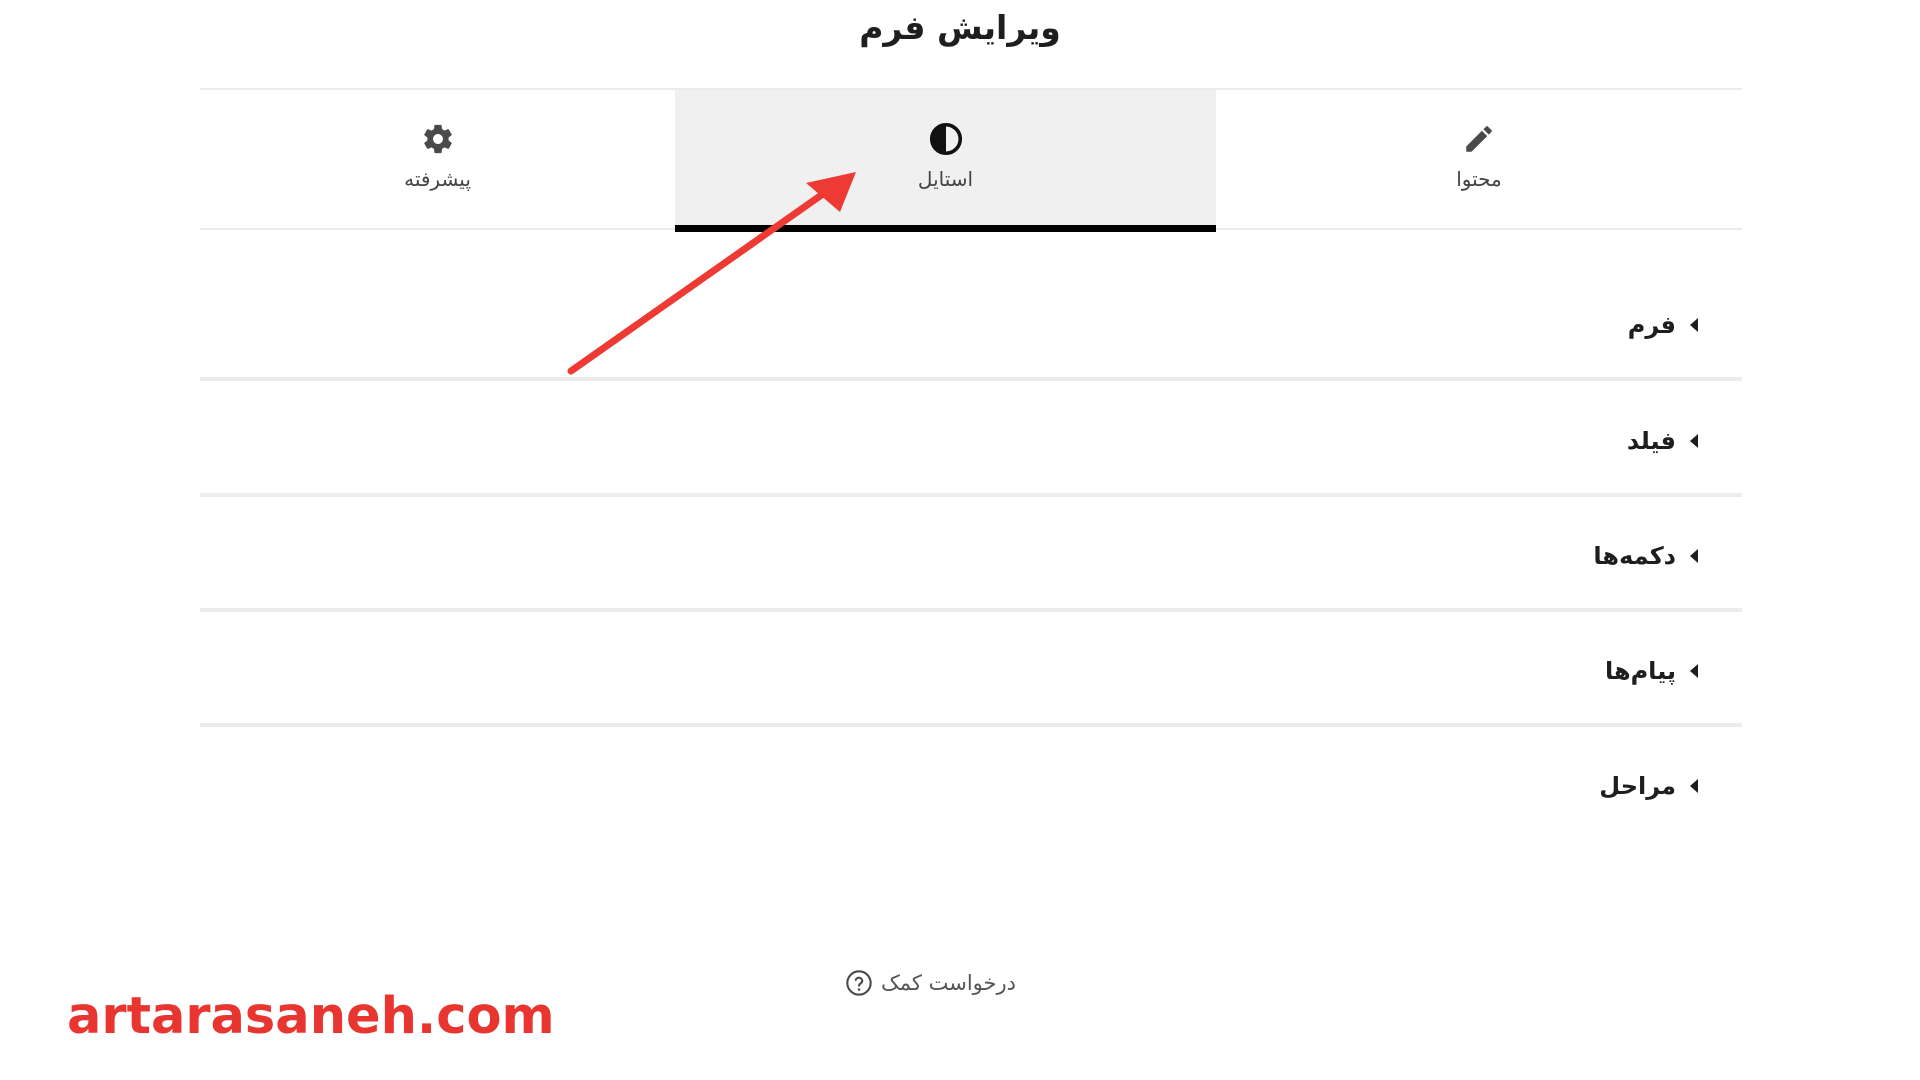  I want to click on section-steps-toggle: مراحل, so click(1648, 786).